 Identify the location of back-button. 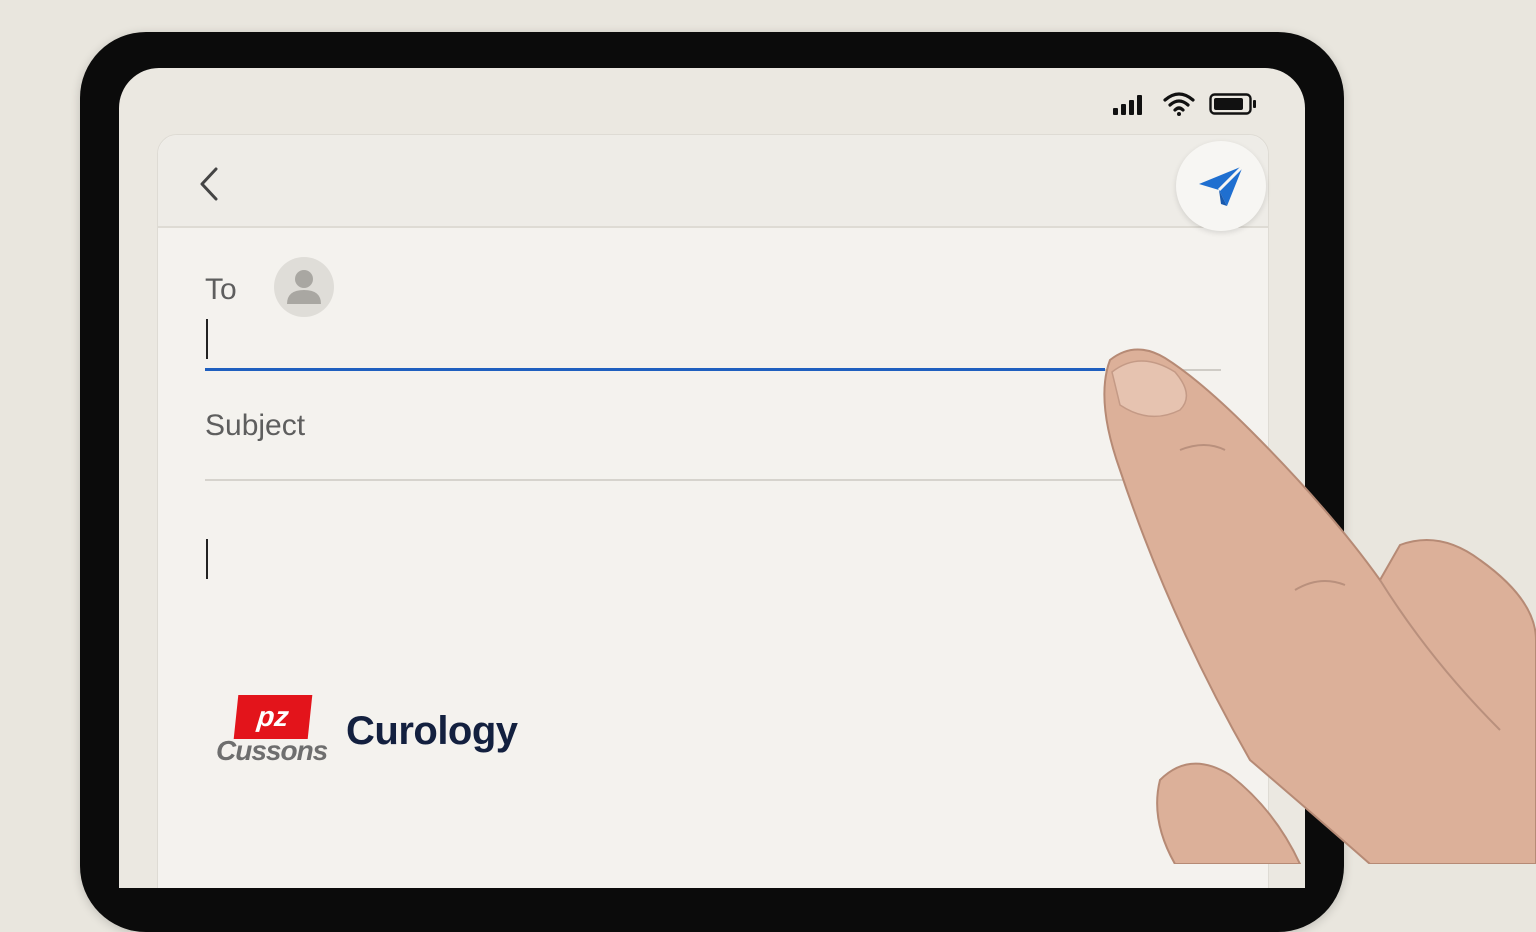
(210, 184).